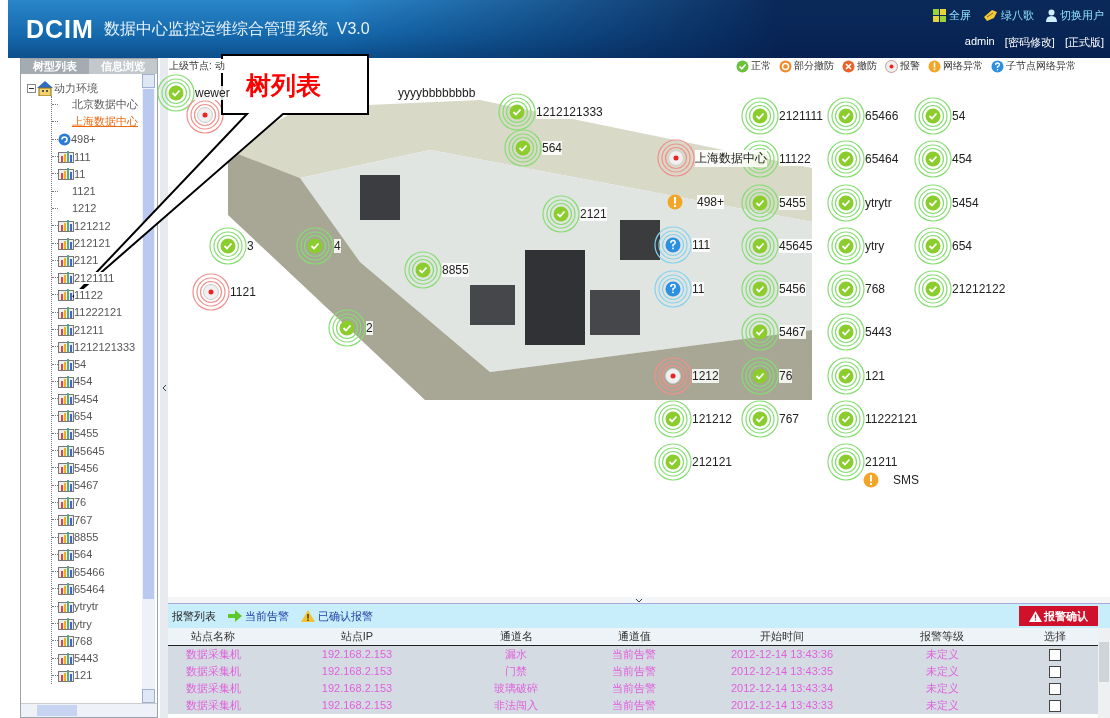 This screenshot has width=1110, height=718. I want to click on tree-item: 2121, so click(86, 260).